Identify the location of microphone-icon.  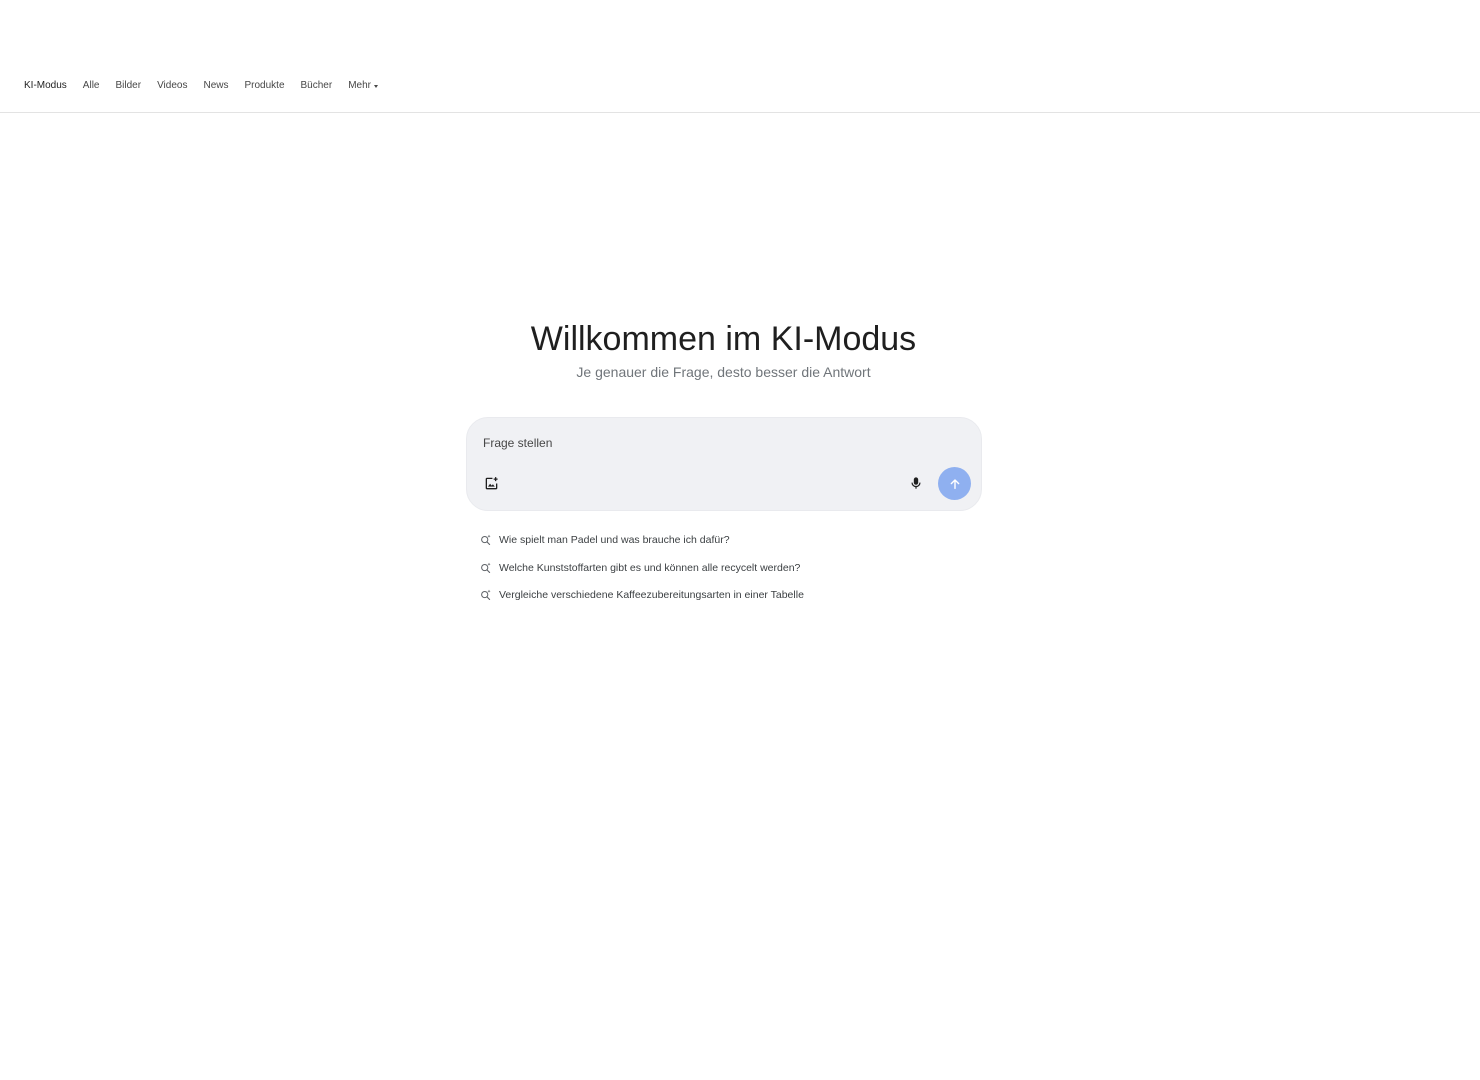
(916, 483).